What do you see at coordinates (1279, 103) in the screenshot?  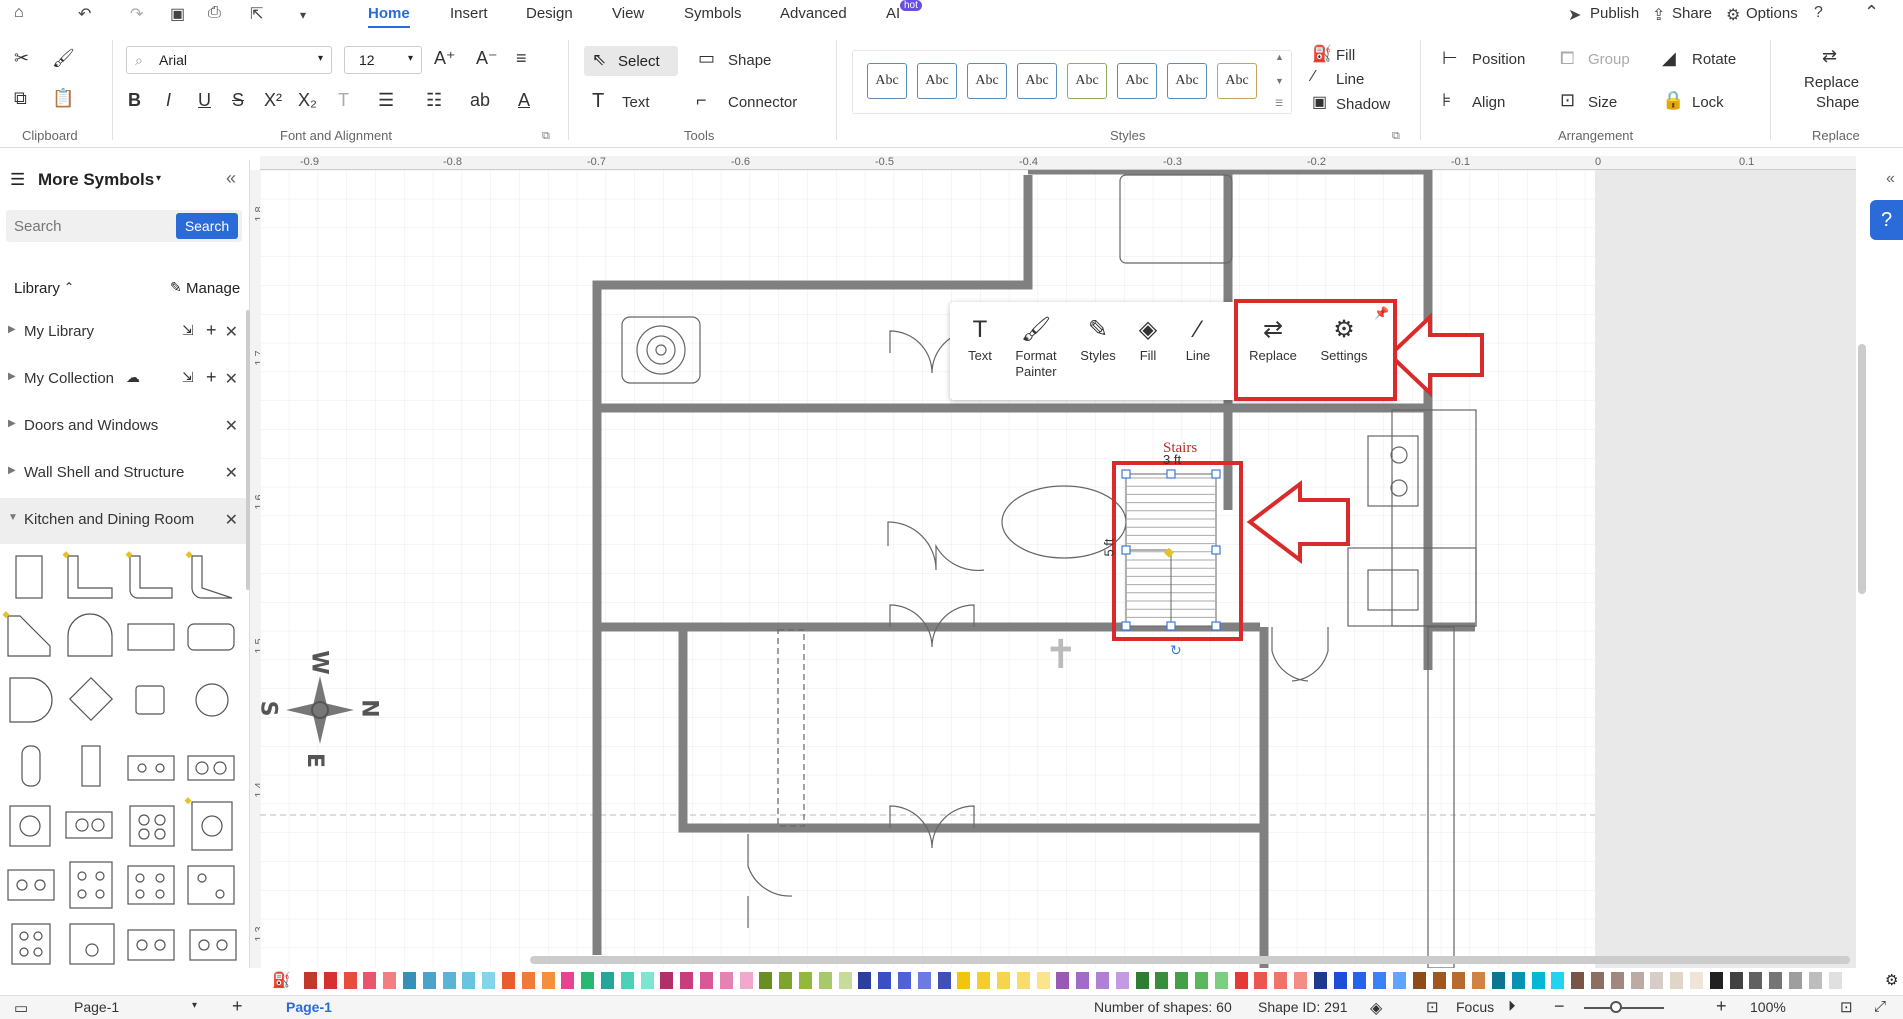 I see `expand-gallery-icon: ☰` at bounding box center [1279, 103].